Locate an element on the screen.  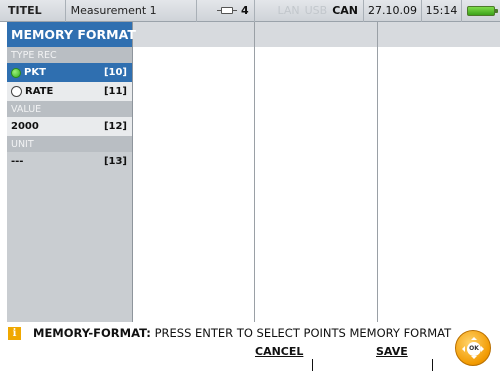
unit-text: --- is located at coordinates (17, 161).